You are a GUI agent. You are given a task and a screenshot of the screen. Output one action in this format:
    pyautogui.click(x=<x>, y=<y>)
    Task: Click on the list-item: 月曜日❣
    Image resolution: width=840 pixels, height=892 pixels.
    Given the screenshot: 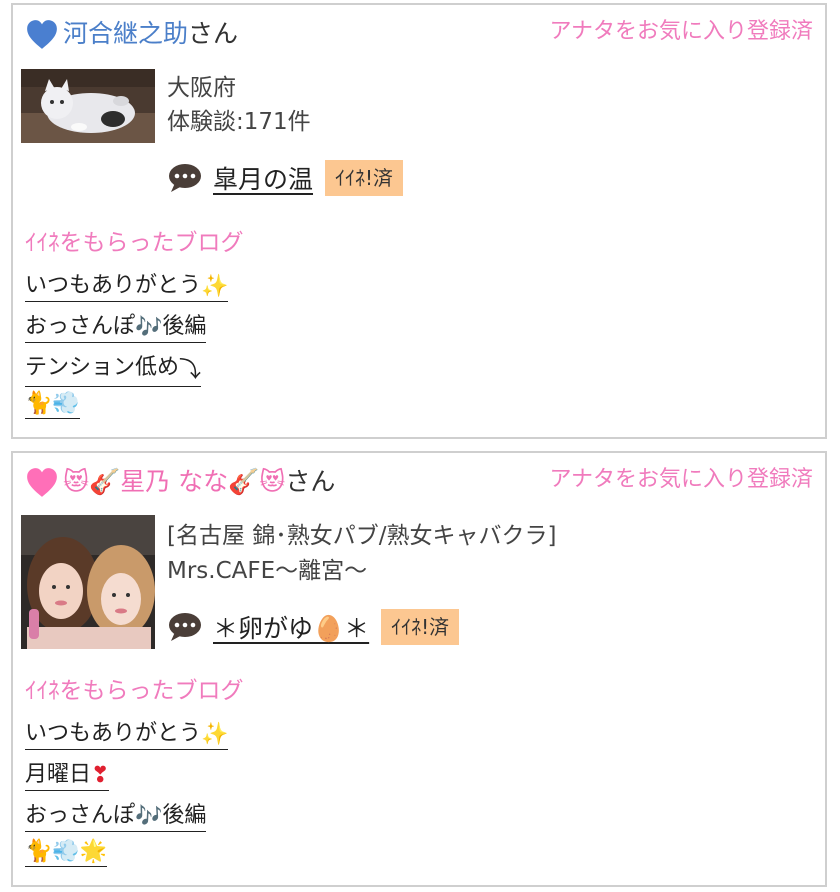 What is the action you would take?
    pyautogui.click(x=126, y=776)
    